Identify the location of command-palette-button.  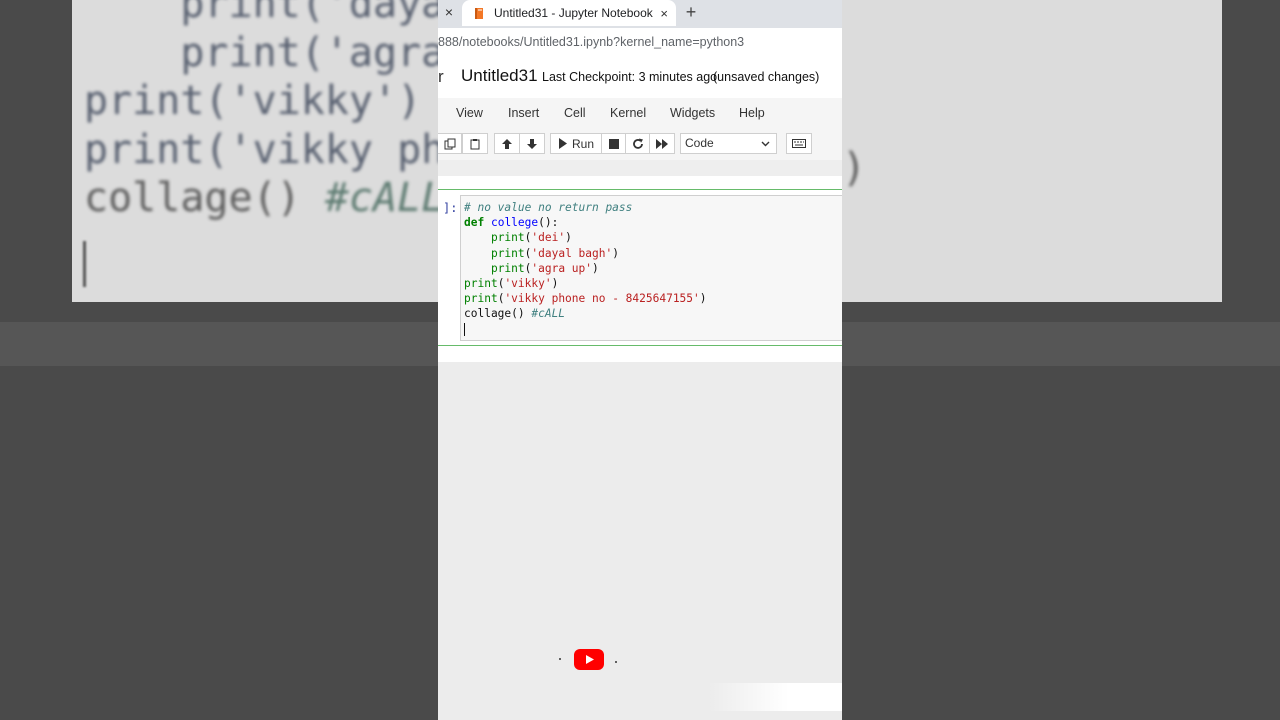
(799, 143).